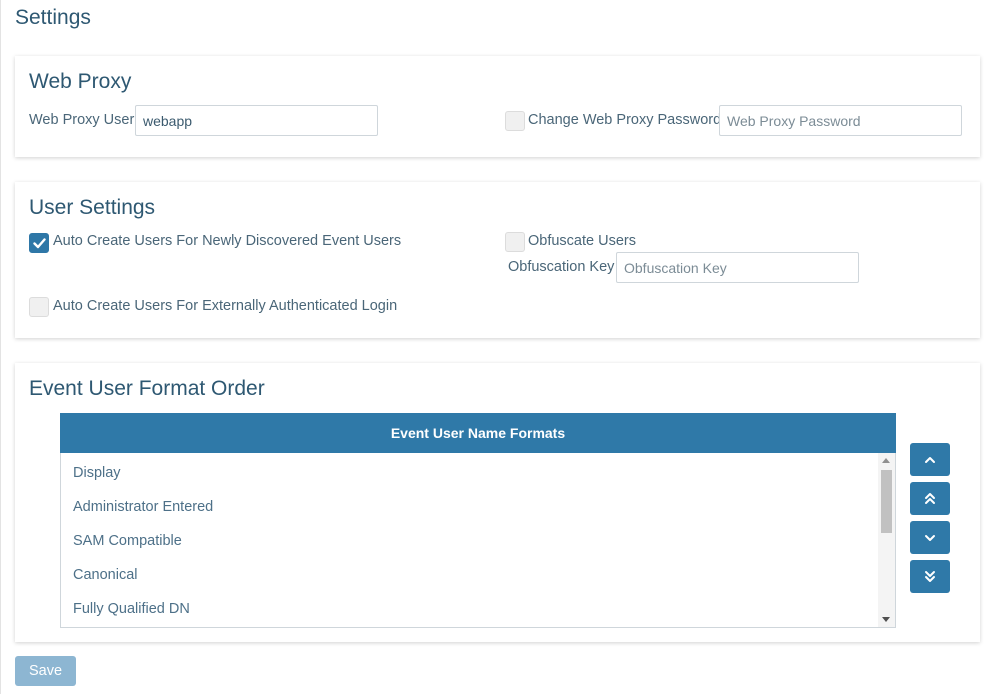 The image size is (992, 694). What do you see at coordinates (82, 120) in the screenshot?
I see `web-proxy-user-label: Web Proxy User` at bounding box center [82, 120].